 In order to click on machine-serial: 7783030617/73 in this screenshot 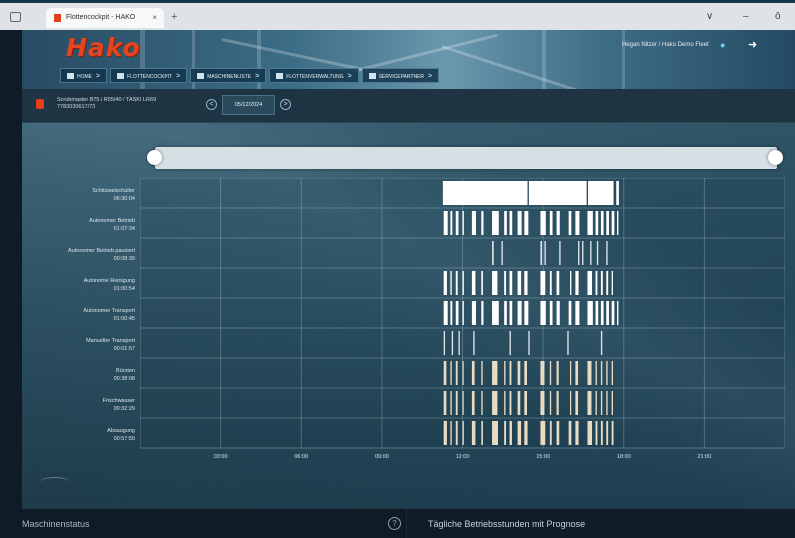, I will do `click(76, 107)`.